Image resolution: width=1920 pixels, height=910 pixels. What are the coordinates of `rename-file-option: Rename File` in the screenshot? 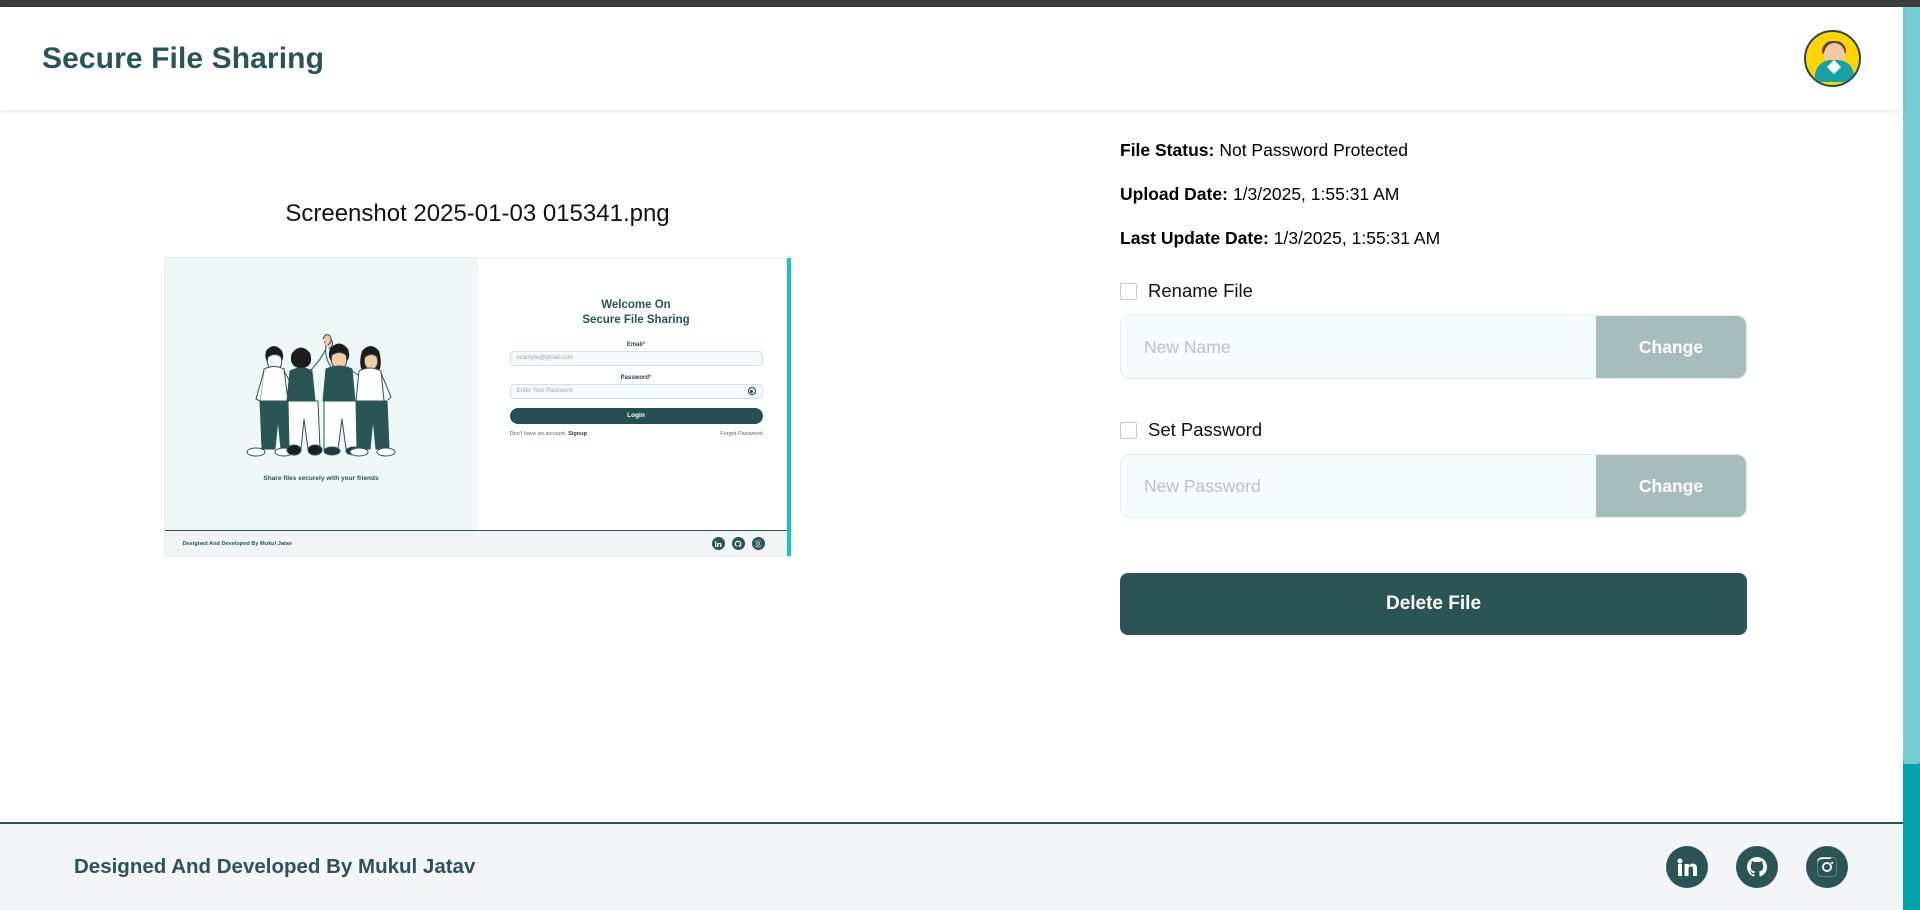 It's located at (1435, 291).